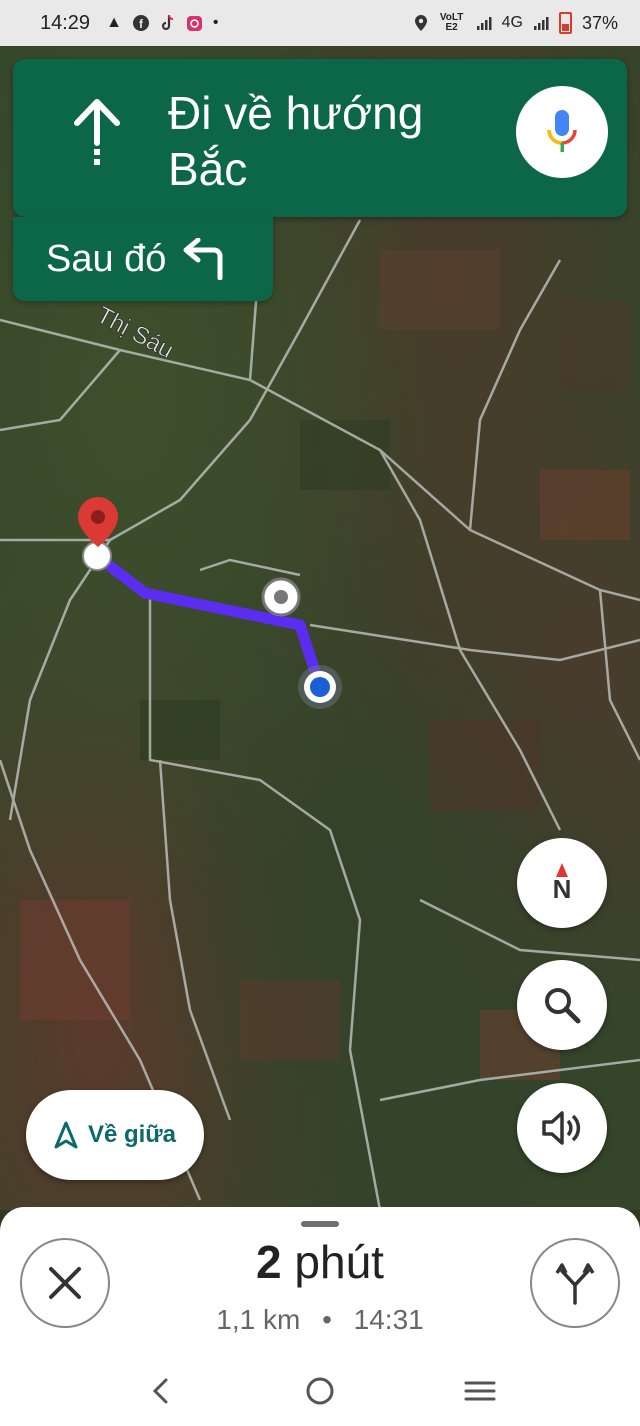 Image resolution: width=640 pixels, height=1426 pixels. Describe the element at coordinates (269, 1262) in the screenshot. I see `duration-value: 2` at that location.